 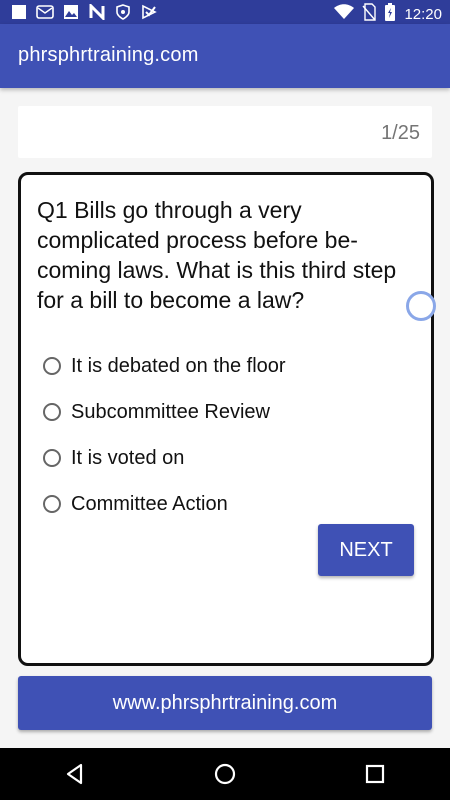 What do you see at coordinates (423, 14) in the screenshot?
I see `clock: 12:20` at bounding box center [423, 14].